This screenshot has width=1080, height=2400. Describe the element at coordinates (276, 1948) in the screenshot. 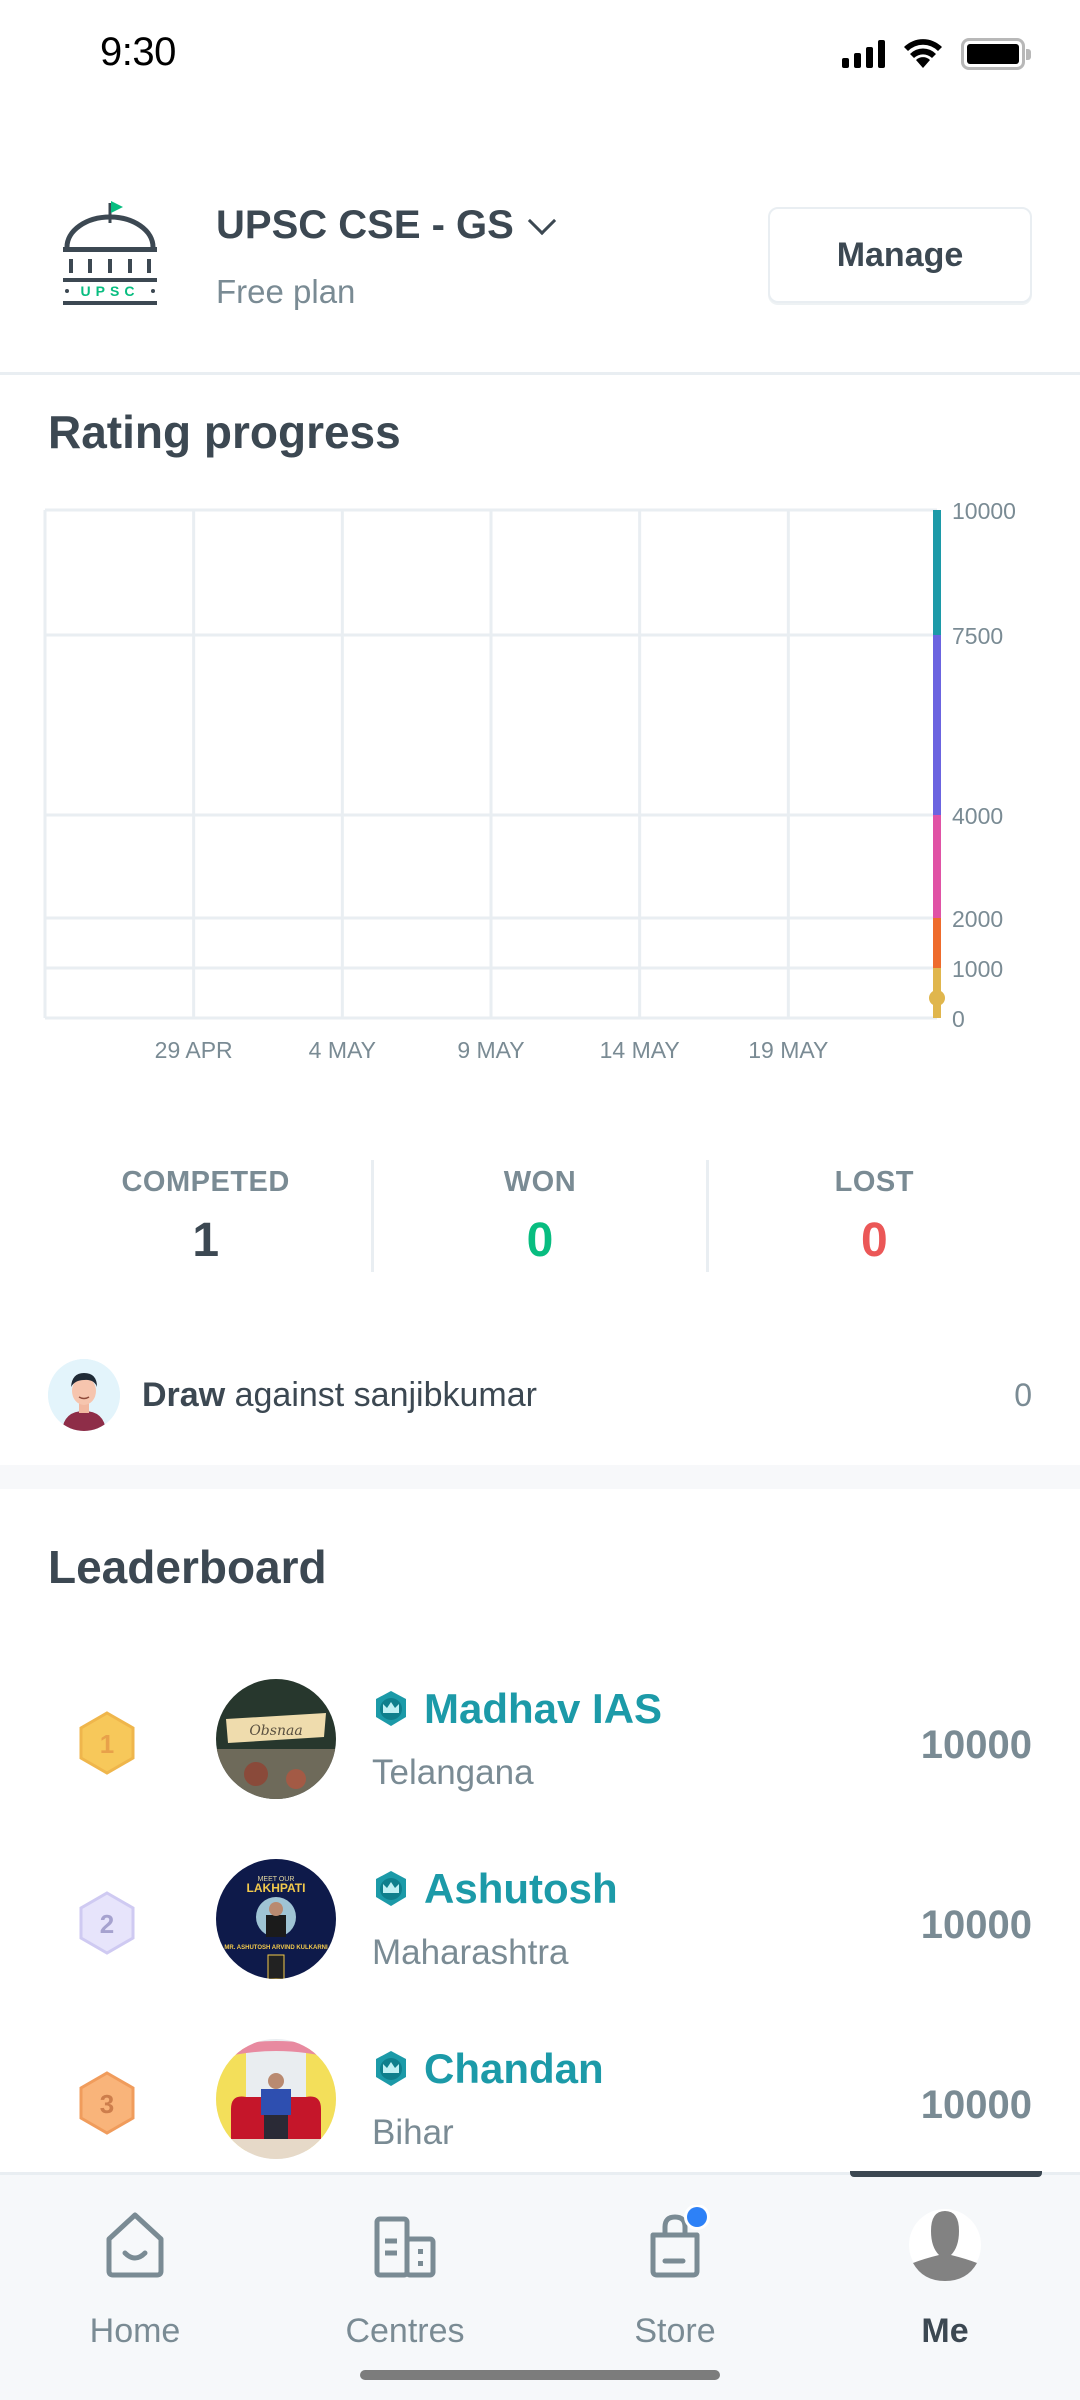

I see `svg-text: MR. ASHUTOSH ARVIND KULKARNI` at that location.